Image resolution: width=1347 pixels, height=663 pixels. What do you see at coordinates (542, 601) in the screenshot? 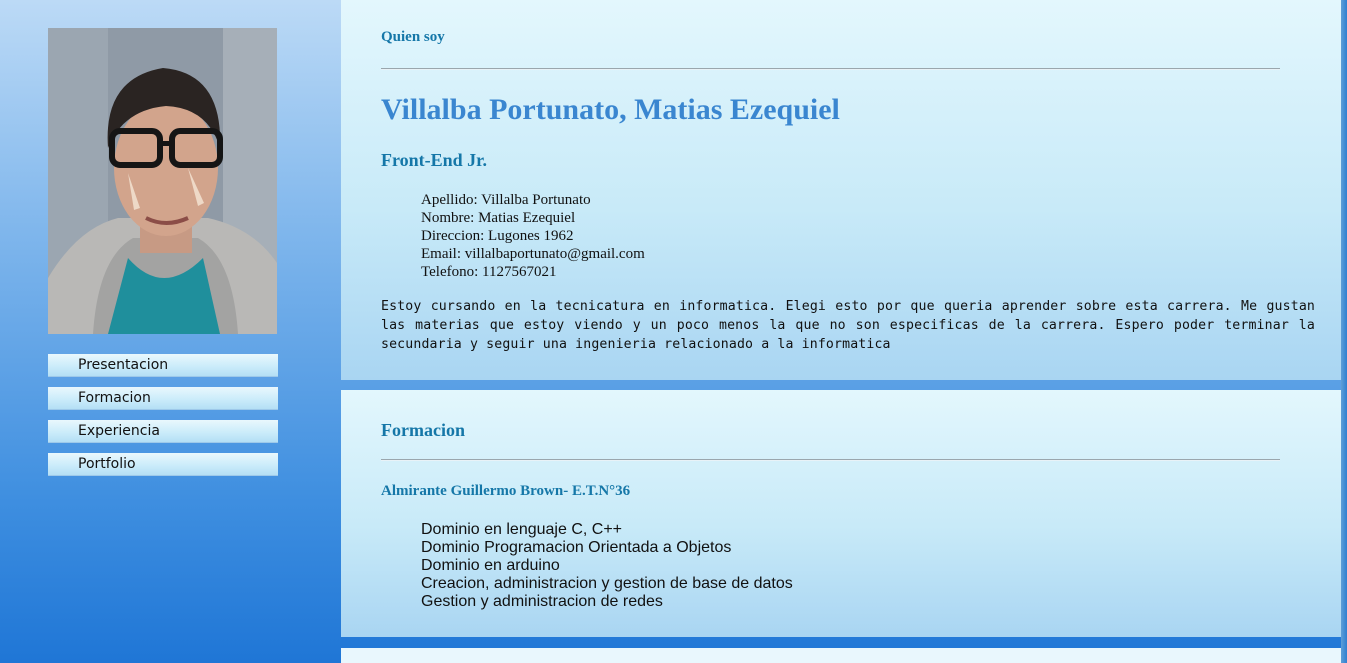
I see `skill-item: Gestion y administracion de redes` at bounding box center [542, 601].